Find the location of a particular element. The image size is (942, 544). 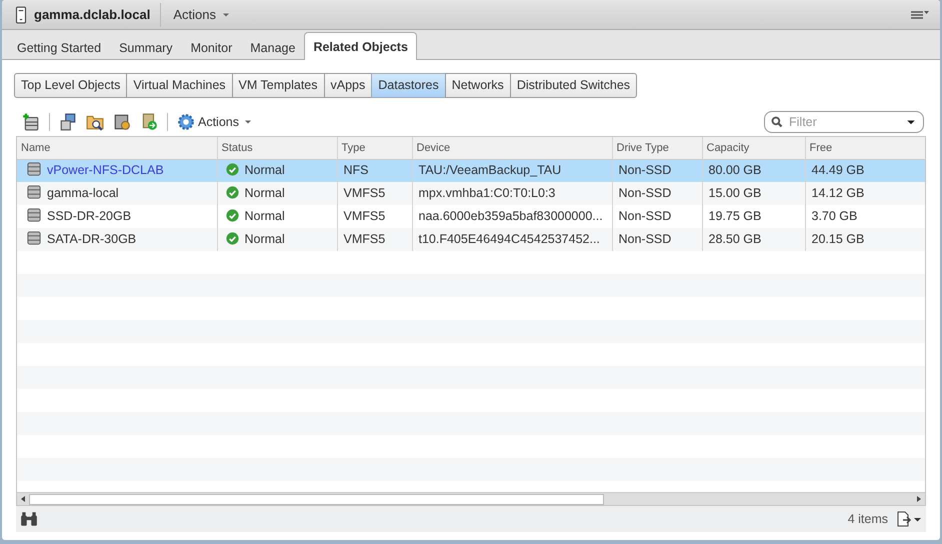

table-cell: mpx.vmhba1:C0:T0:L0:3 is located at coordinates (487, 193).